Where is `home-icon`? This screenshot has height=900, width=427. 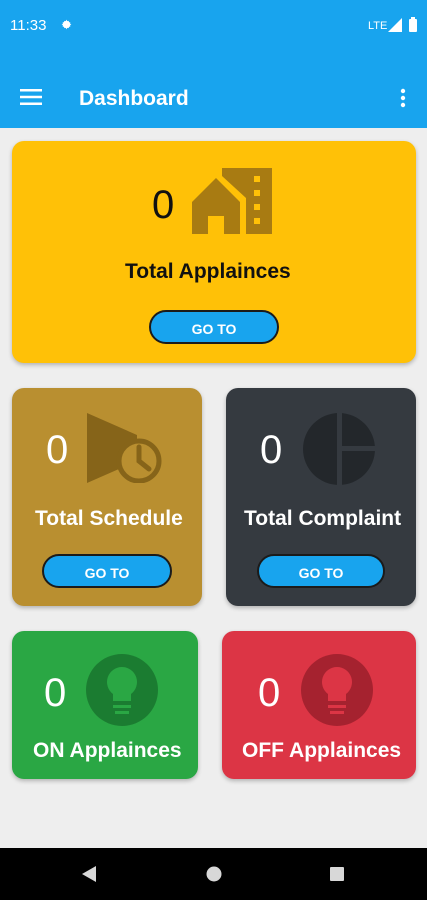
home-icon is located at coordinates (214, 874).